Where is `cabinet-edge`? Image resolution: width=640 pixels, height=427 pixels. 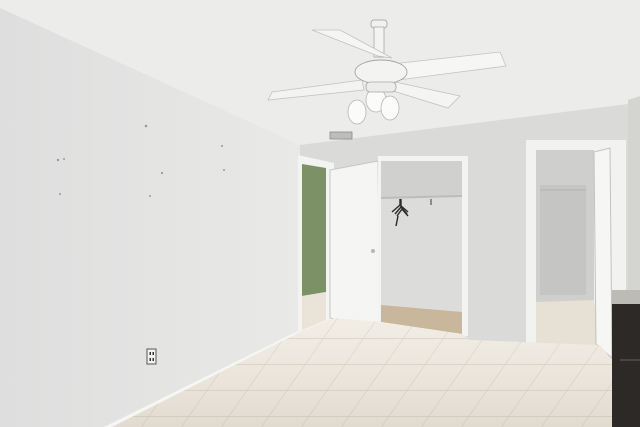
cabinet-edge is located at coordinates (626, 358).